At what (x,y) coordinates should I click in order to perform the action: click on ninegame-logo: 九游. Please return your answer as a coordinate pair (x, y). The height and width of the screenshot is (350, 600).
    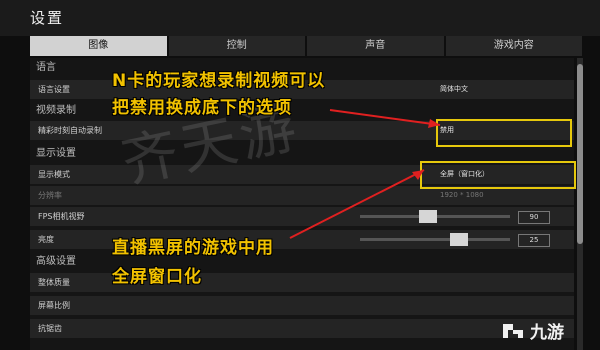
    Looking at the image, I should click on (532, 330).